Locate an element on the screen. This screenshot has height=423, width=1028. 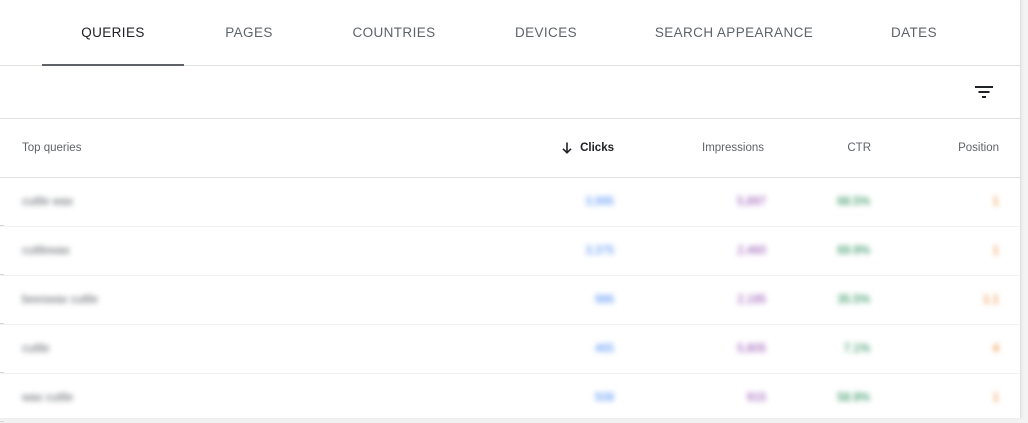
tab-label: DATES is located at coordinates (913, 32).